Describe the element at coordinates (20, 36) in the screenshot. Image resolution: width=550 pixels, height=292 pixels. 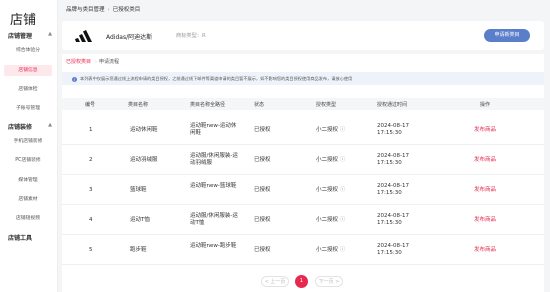
I see `sidebar-group-label: 店铺管理` at that location.